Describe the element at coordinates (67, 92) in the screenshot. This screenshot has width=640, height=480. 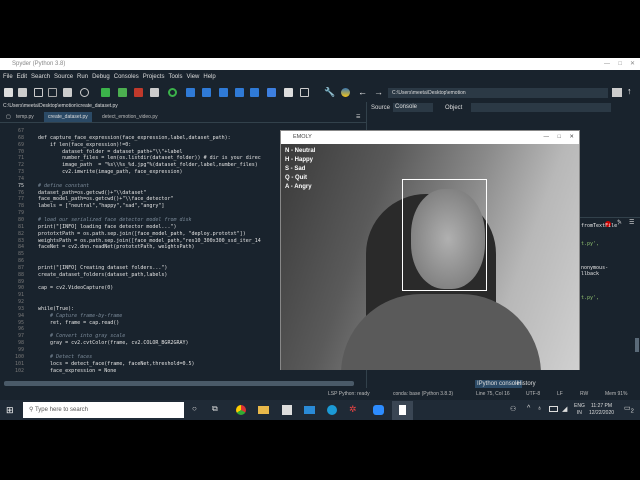
I see `list-icon` at that location.